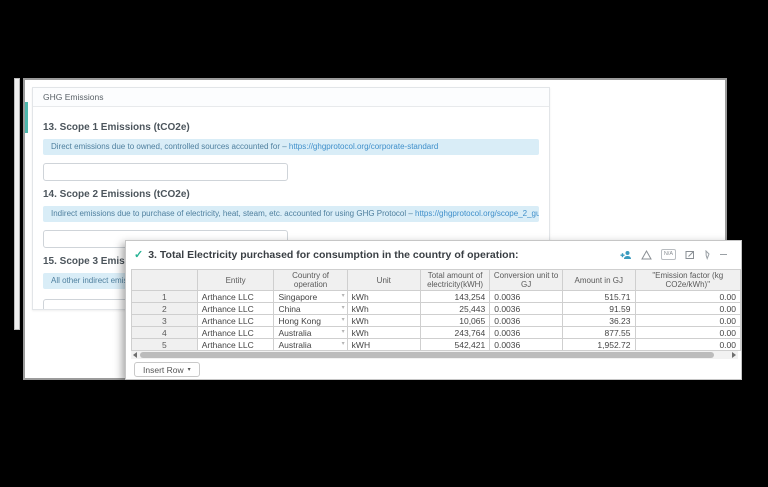 Image resolution: width=768 pixels, height=487 pixels. I want to click on scroll-left-icon, so click(135, 355).